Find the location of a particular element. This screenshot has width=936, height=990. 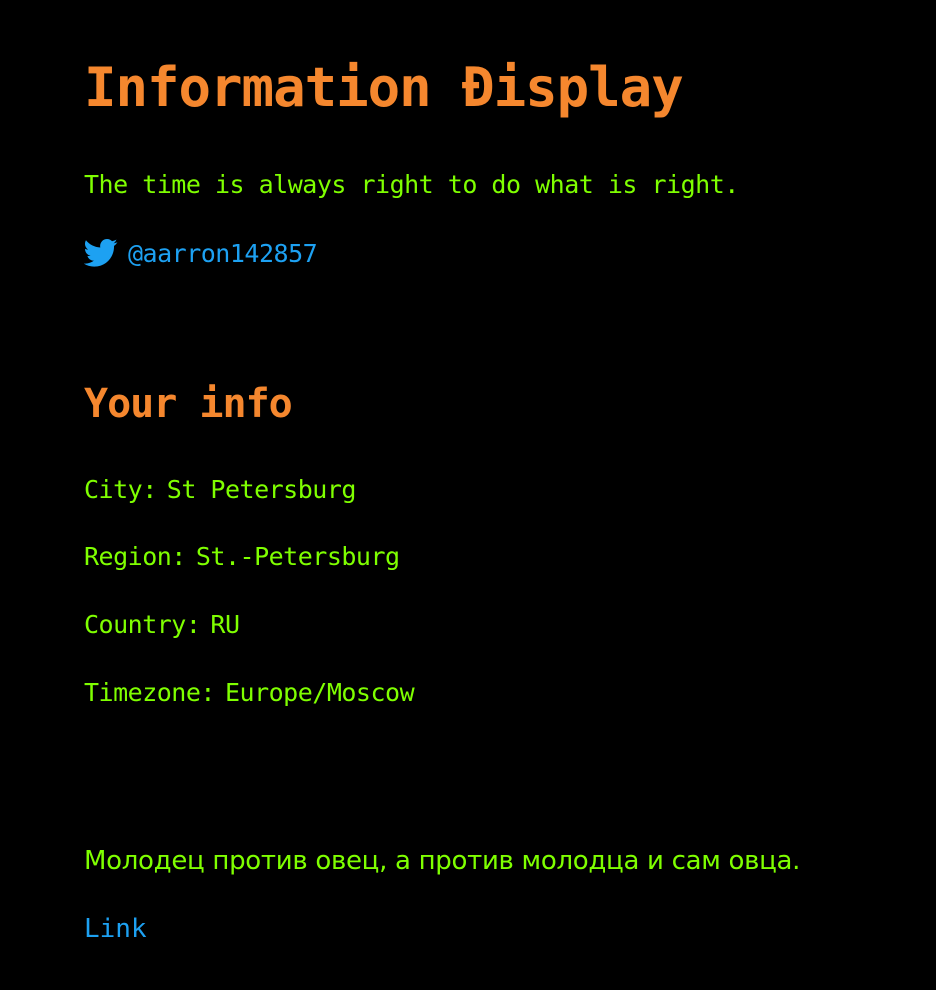

twitter-handle: @aarron142857 is located at coordinates (223, 253).